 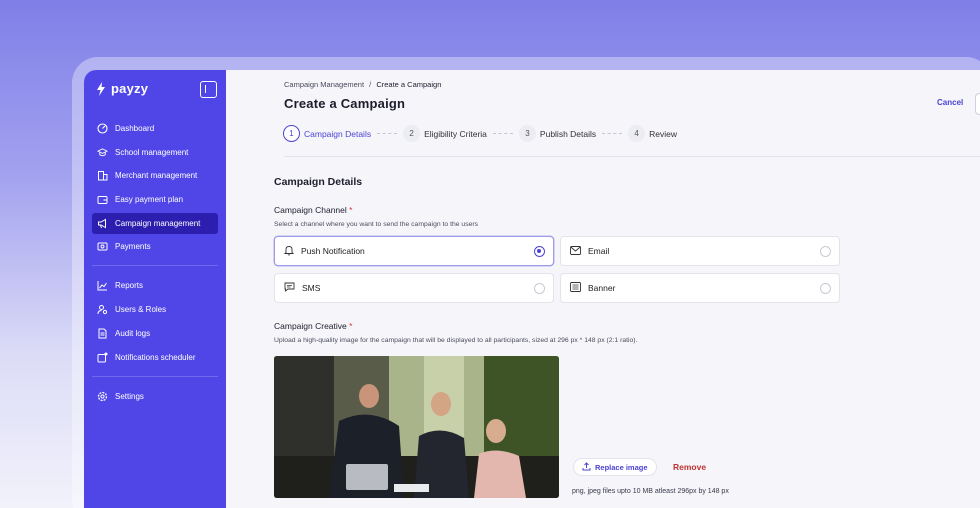 I want to click on campaign-creative-image, so click(x=416, y=427).